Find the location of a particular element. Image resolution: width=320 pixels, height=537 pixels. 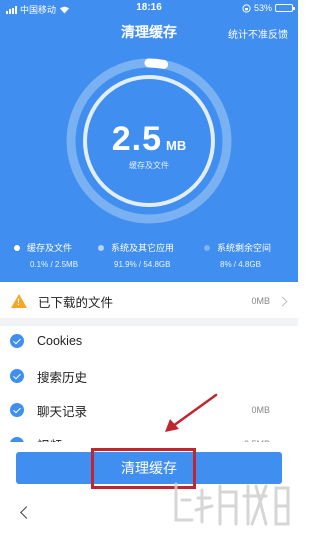

watermark-logo is located at coordinates (232, 504).